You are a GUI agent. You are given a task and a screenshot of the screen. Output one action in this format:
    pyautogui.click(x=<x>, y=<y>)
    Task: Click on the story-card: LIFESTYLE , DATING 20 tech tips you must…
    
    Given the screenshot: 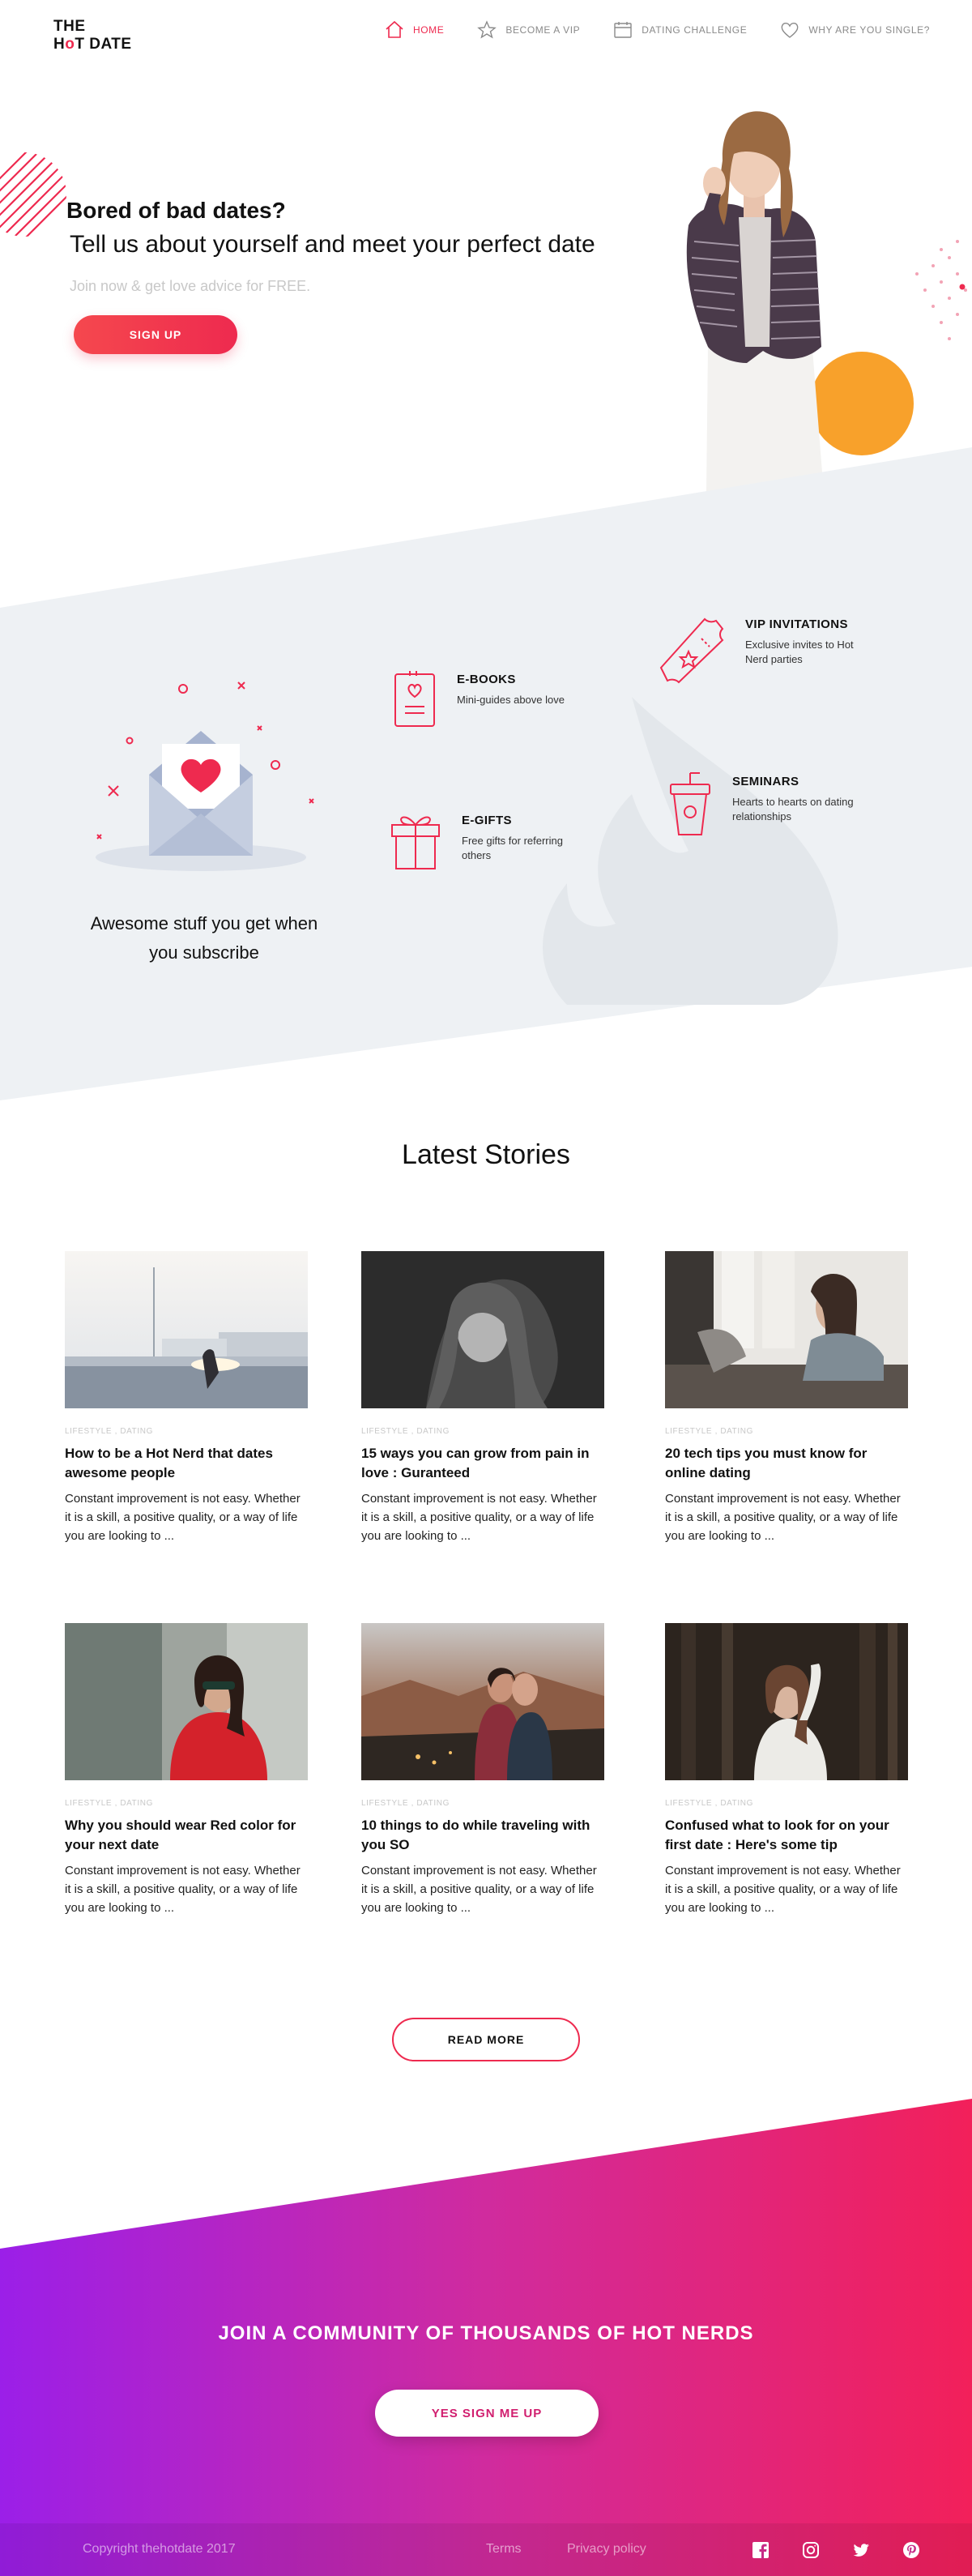 What is the action you would take?
    pyautogui.click(x=786, y=1398)
    